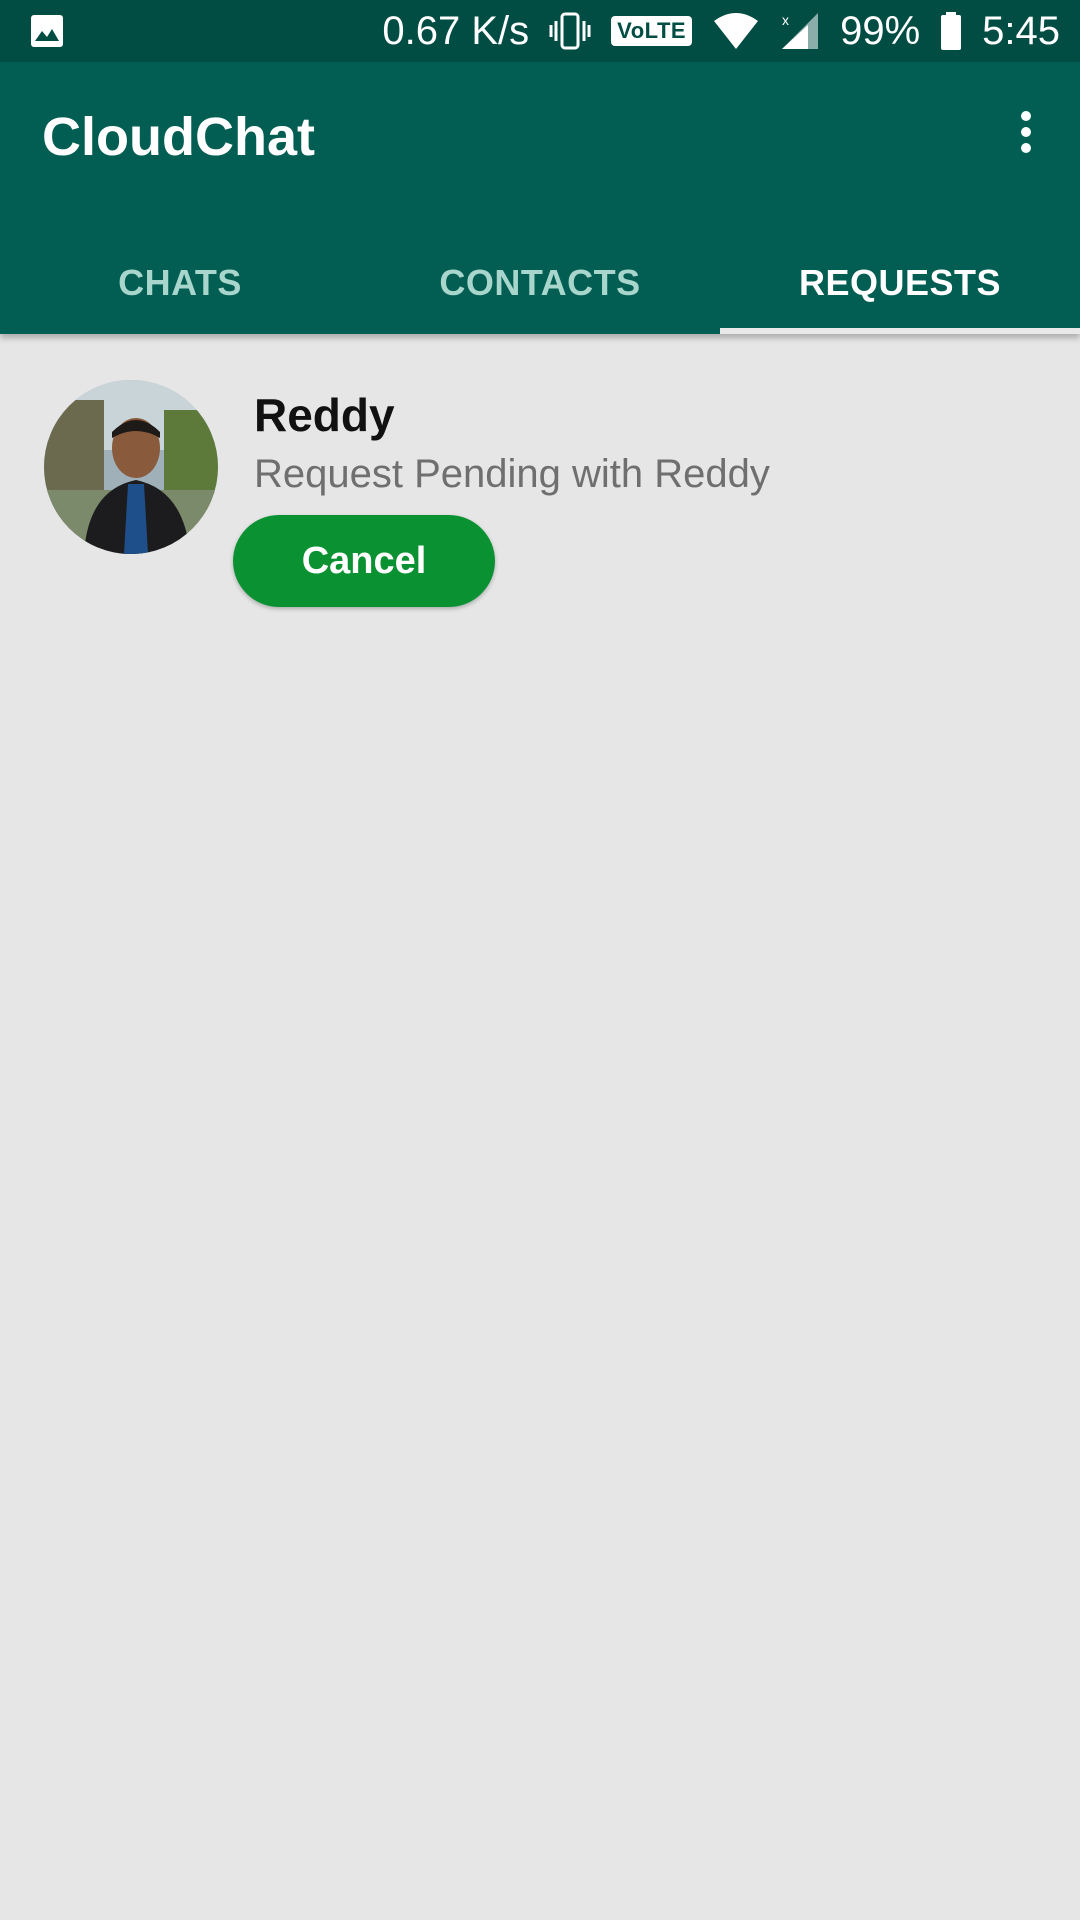 This screenshot has width=1080, height=1920. Describe the element at coordinates (540, 198) in the screenshot. I see `app-bar: CloudChat CHATS CONTACTS REQUESTS` at that location.